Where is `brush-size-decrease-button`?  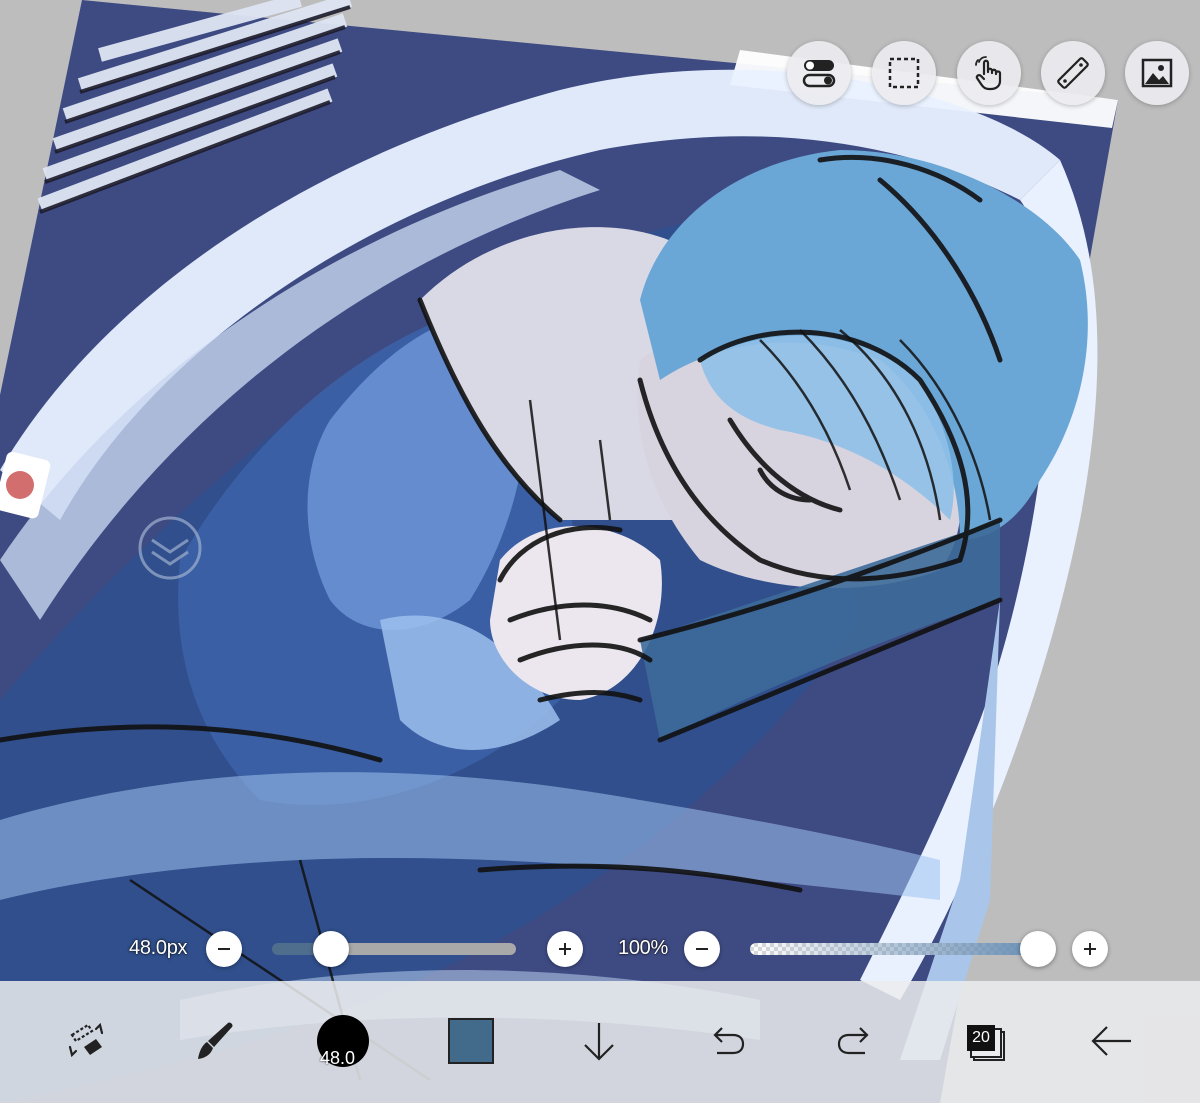
brush-size-decrease-button is located at coordinates (224, 949).